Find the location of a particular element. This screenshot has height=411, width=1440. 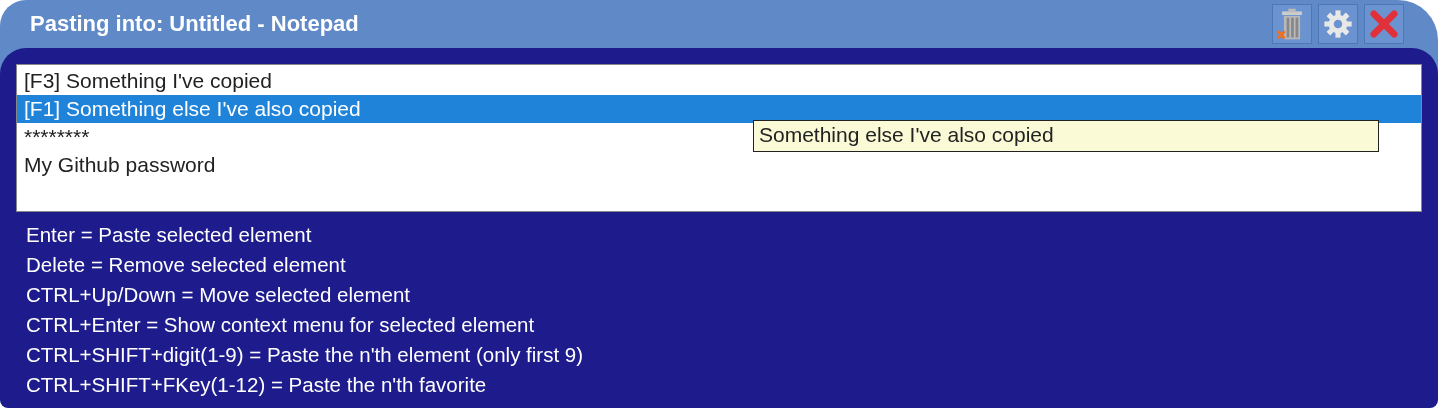

list-item: [F3] Something I've copied is located at coordinates (146, 81).